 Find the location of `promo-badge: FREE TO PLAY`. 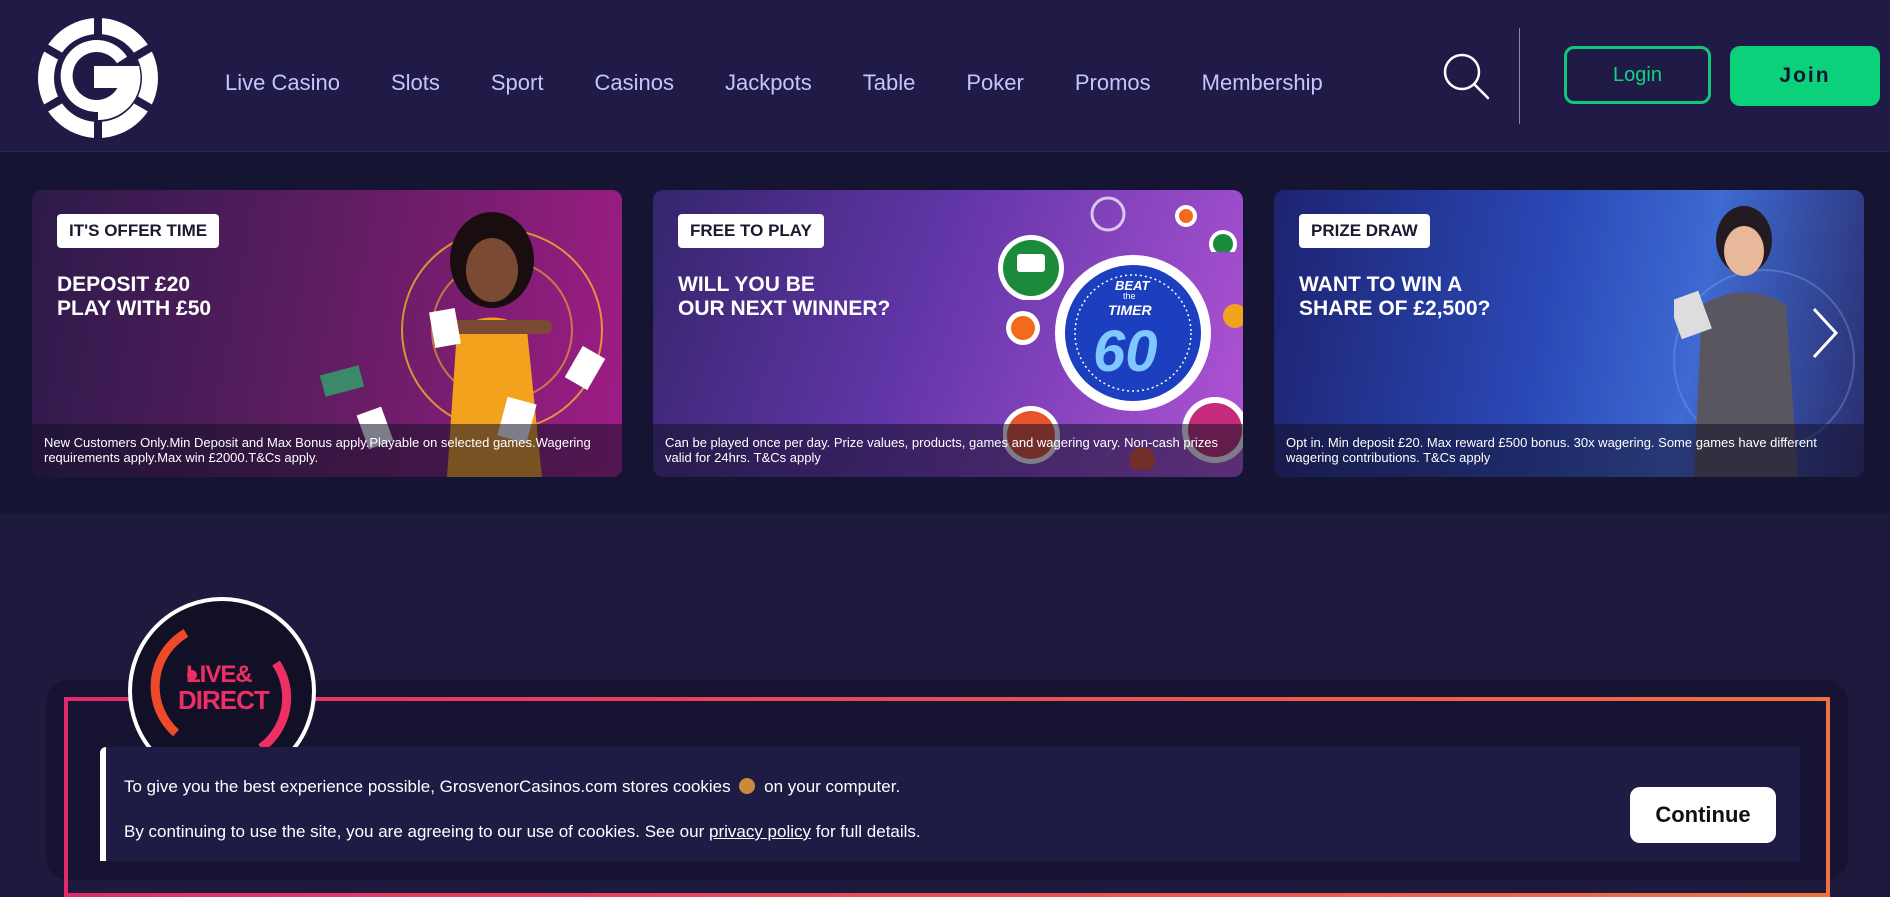

promo-badge: FREE TO PLAY is located at coordinates (751, 231).